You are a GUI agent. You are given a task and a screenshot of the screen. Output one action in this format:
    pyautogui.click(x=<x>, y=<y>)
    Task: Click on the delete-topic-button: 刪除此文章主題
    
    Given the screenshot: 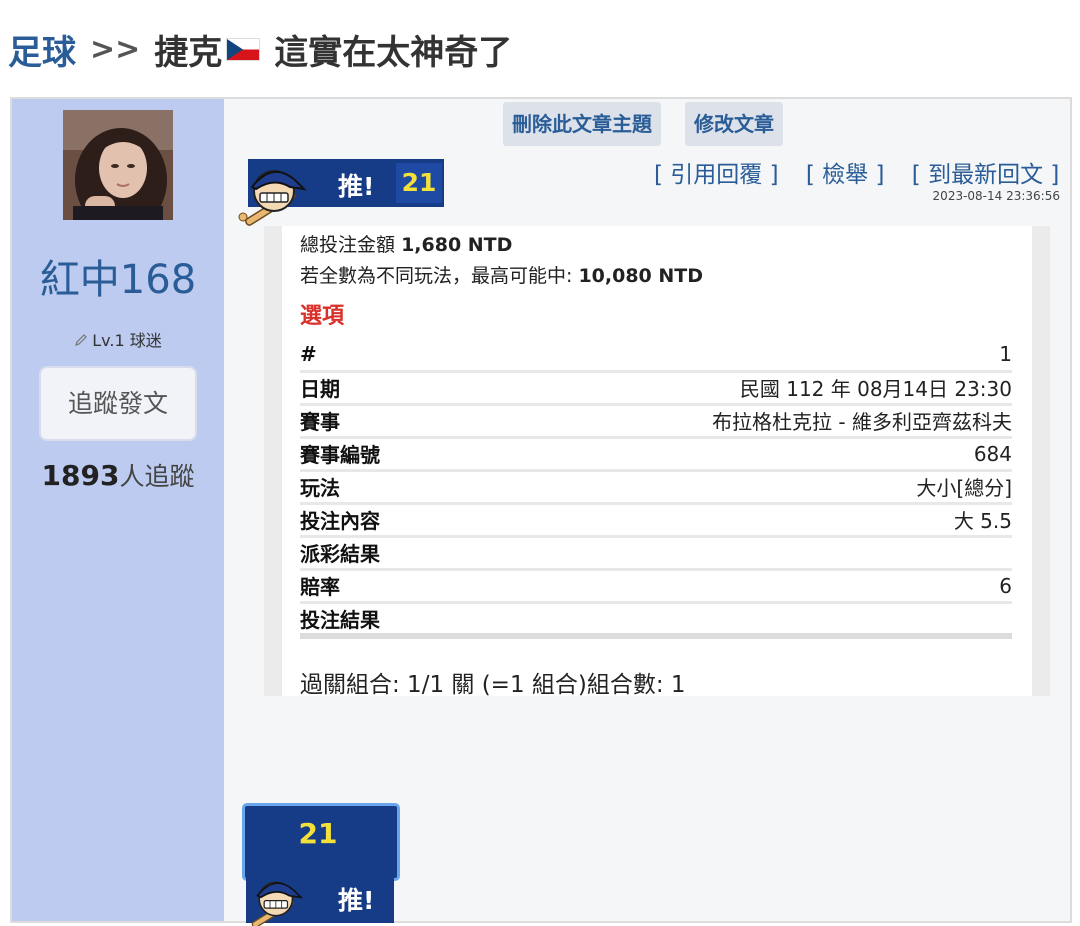 What is the action you would take?
    pyautogui.click(x=582, y=124)
    